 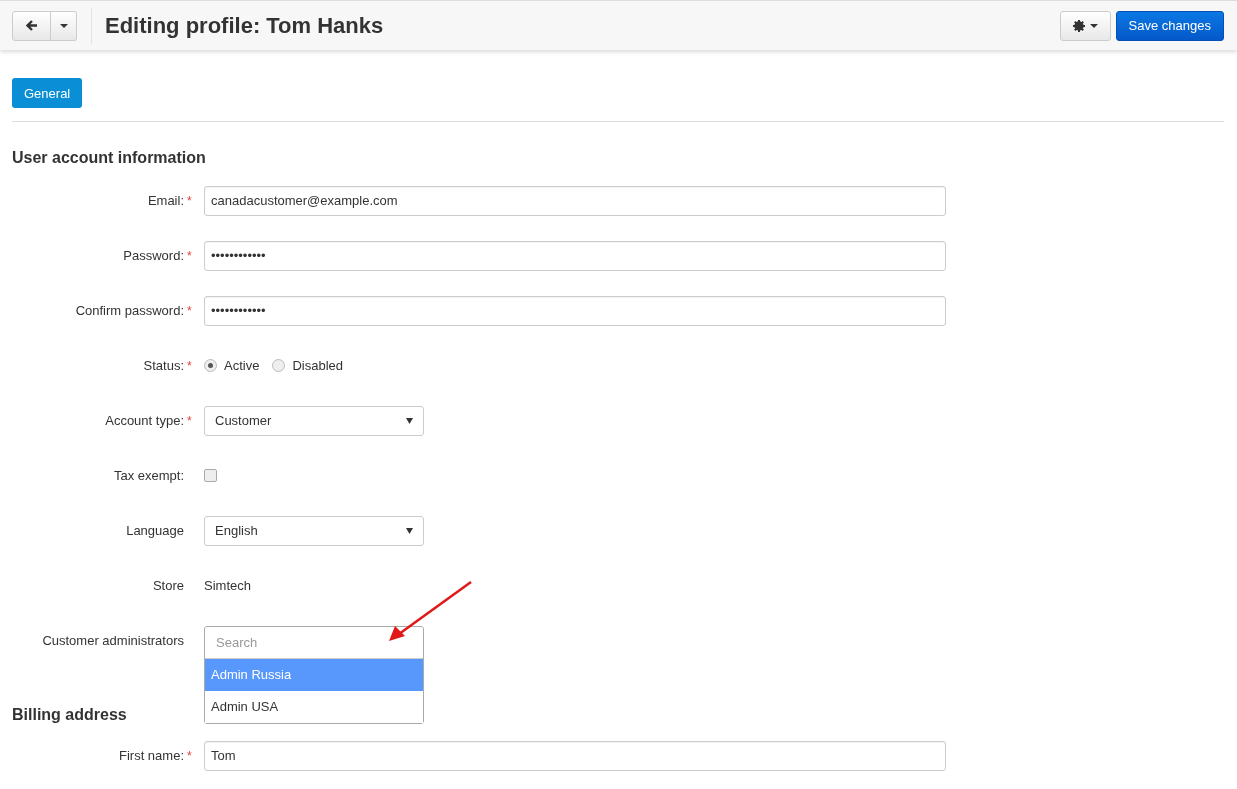 What do you see at coordinates (168, 585) in the screenshot?
I see `field-label: Store` at bounding box center [168, 585].